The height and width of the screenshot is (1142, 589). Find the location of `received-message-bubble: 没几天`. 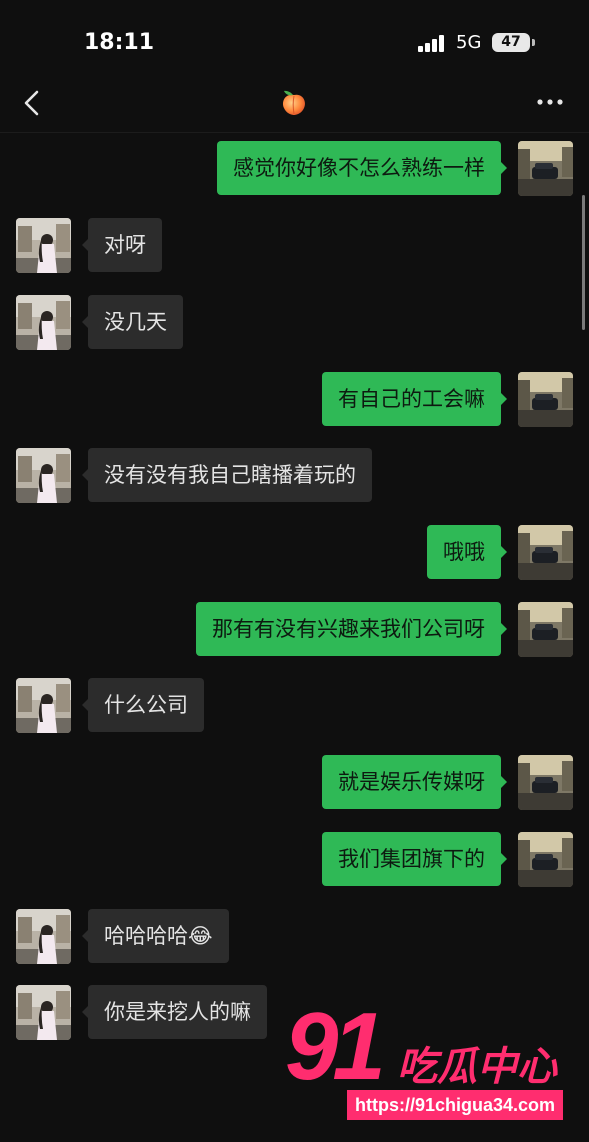

received-message-bubble: 没几天 is located at coordinates (132, 322).